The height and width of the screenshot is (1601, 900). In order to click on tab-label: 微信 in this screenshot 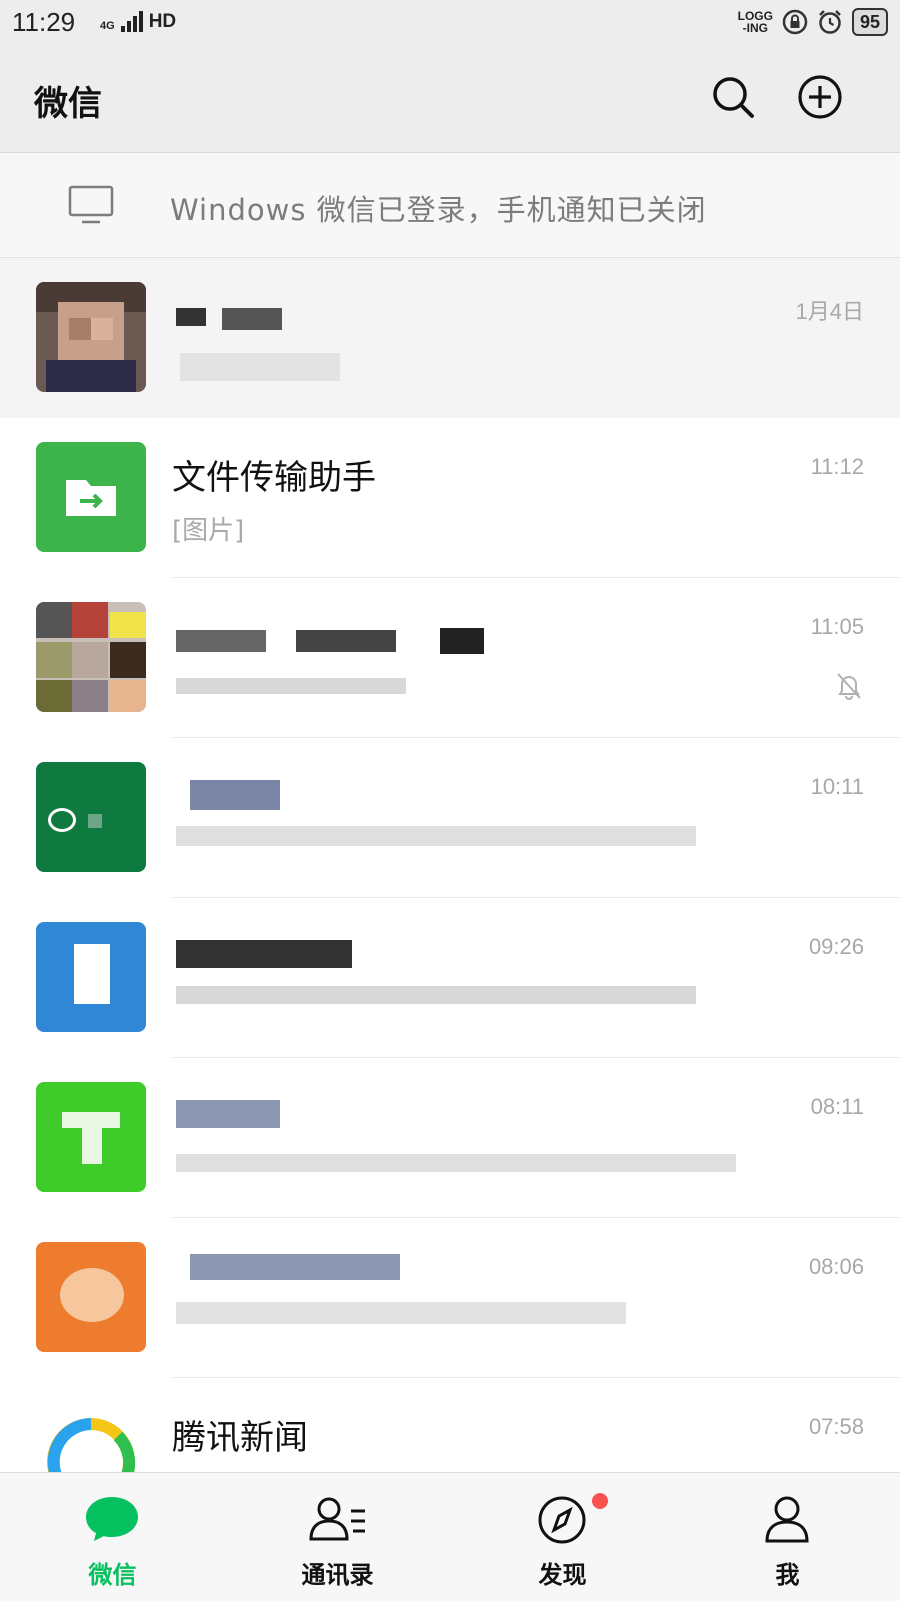, I will do `click(112, 1575)`.